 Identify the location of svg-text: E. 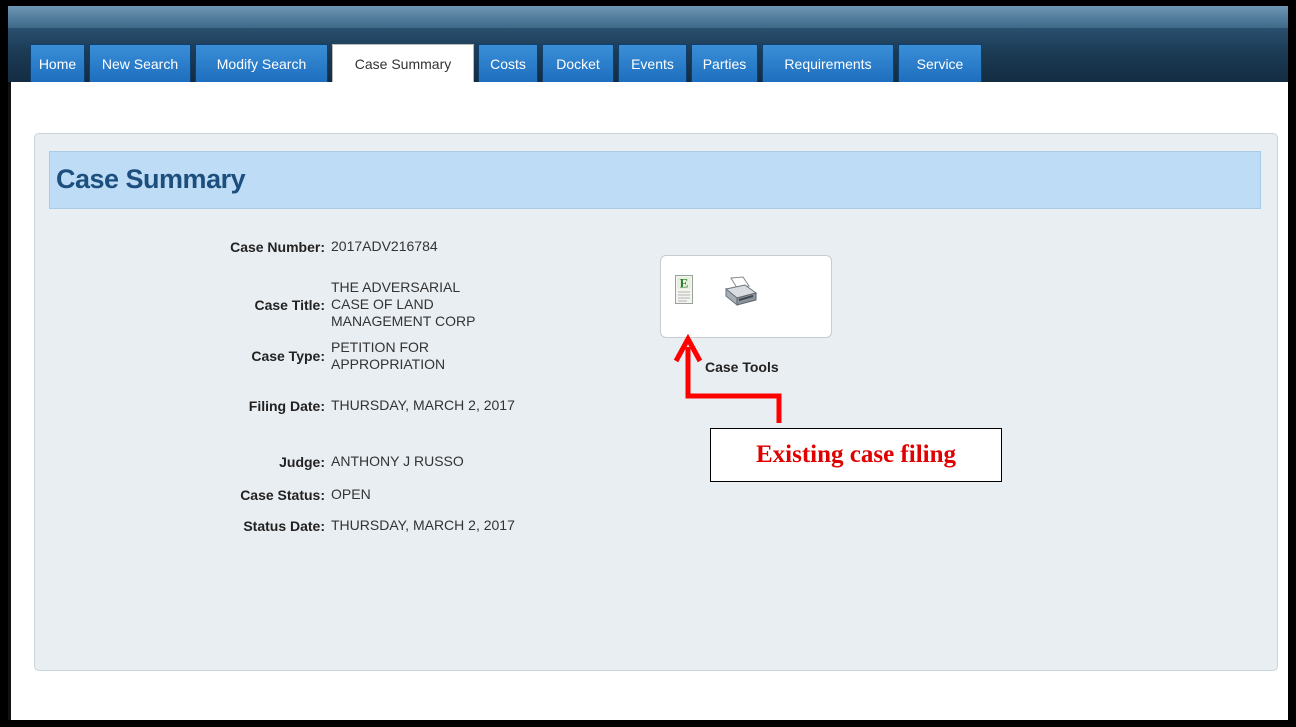
(684, 283).